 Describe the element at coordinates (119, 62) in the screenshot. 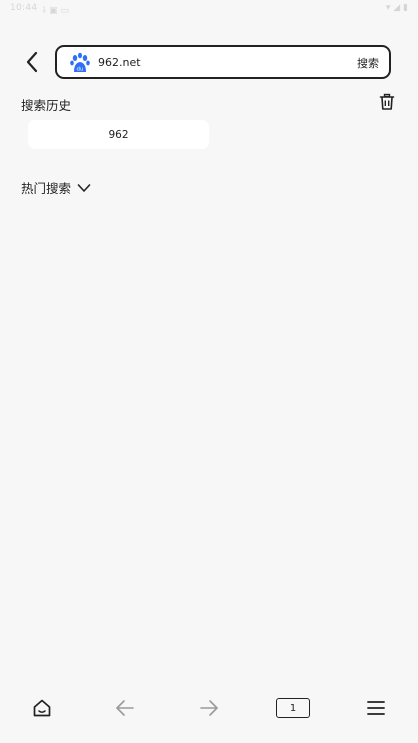

I see `search-query-text: 962.net` at that location.